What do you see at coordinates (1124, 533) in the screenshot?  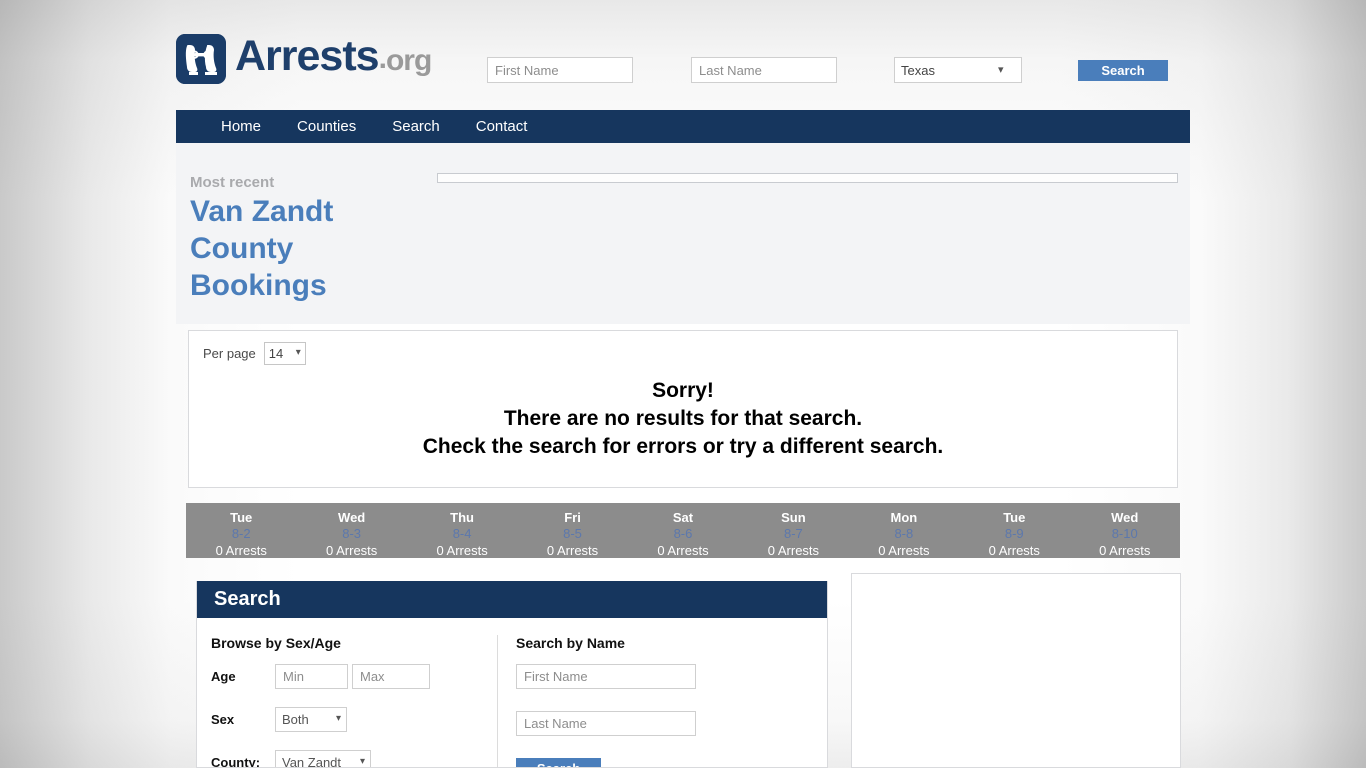 I see `day-date: 8-10` at bounding box center [1124, 533].